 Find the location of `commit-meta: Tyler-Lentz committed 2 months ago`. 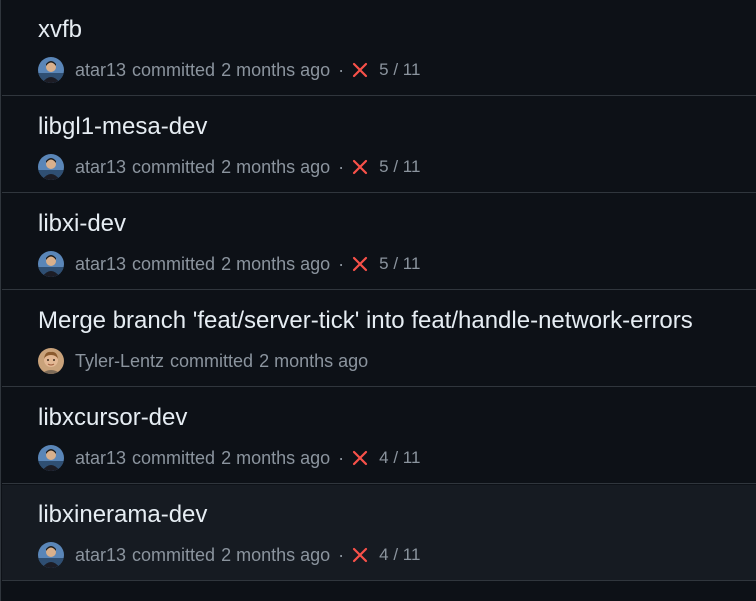

commit-meta: Tyler-Lentz committed 2 months ago is located at coordinates (207, 361).